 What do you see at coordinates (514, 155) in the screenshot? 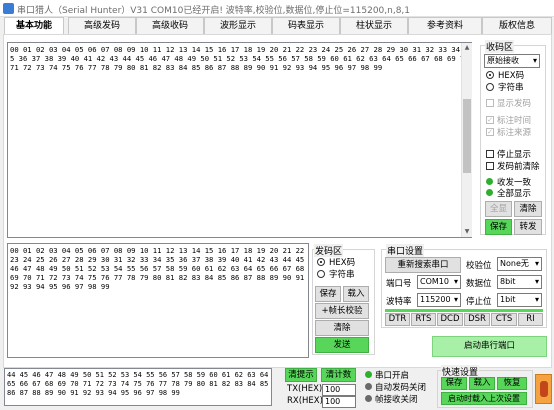
I see `stop-show-label: 停止显示` at bounding box center [514, 155].